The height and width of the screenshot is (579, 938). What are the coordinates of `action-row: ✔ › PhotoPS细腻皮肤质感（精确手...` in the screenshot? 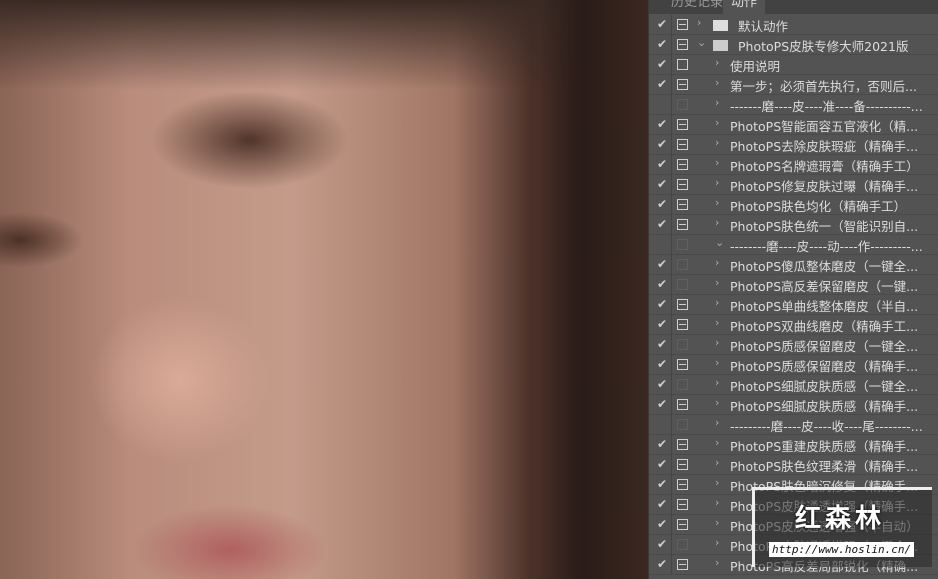 It's located at (793, 405).